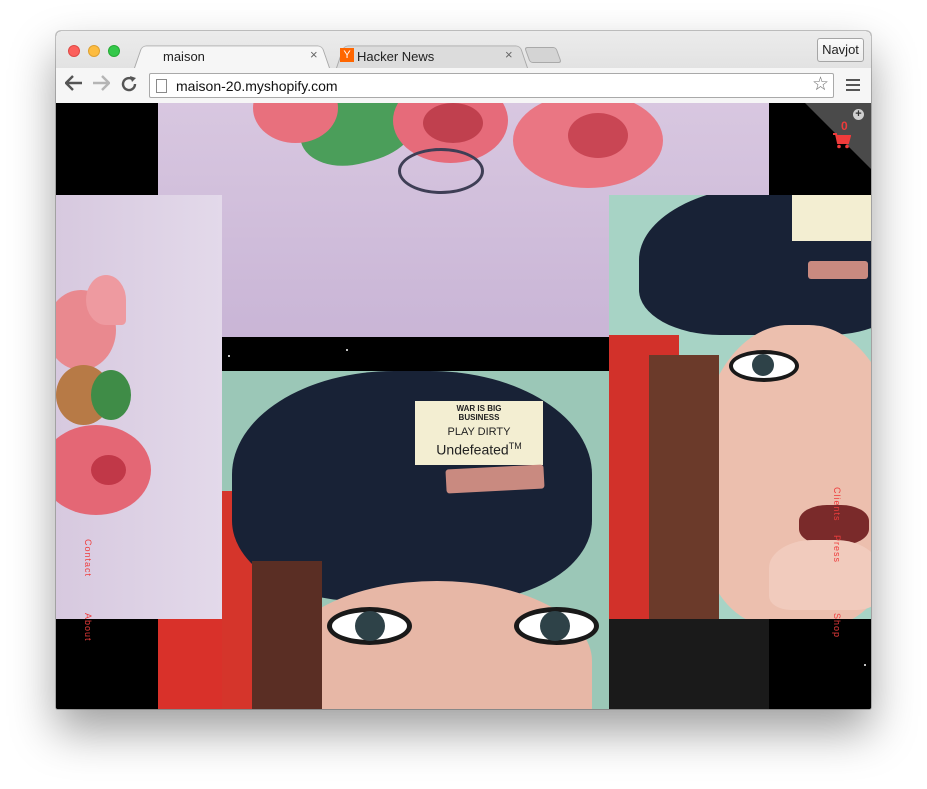  I want to click on hamburger-menu-icon, so click(853, 85).